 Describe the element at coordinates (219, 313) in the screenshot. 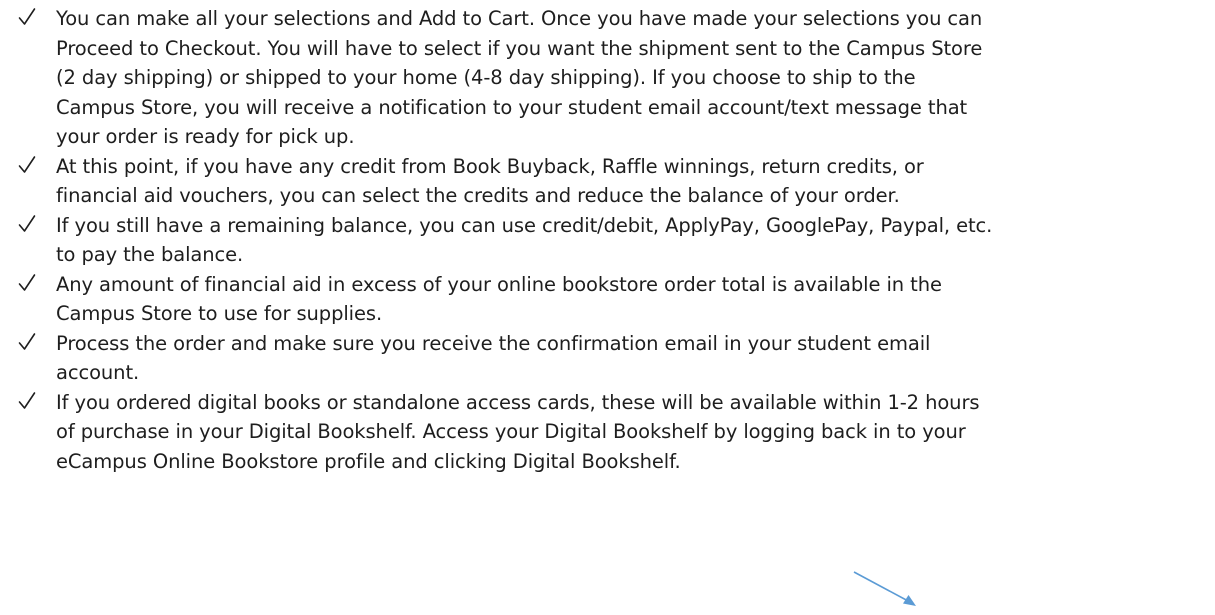

I see `text-line: Campus Store to use for supplies.` at that location.